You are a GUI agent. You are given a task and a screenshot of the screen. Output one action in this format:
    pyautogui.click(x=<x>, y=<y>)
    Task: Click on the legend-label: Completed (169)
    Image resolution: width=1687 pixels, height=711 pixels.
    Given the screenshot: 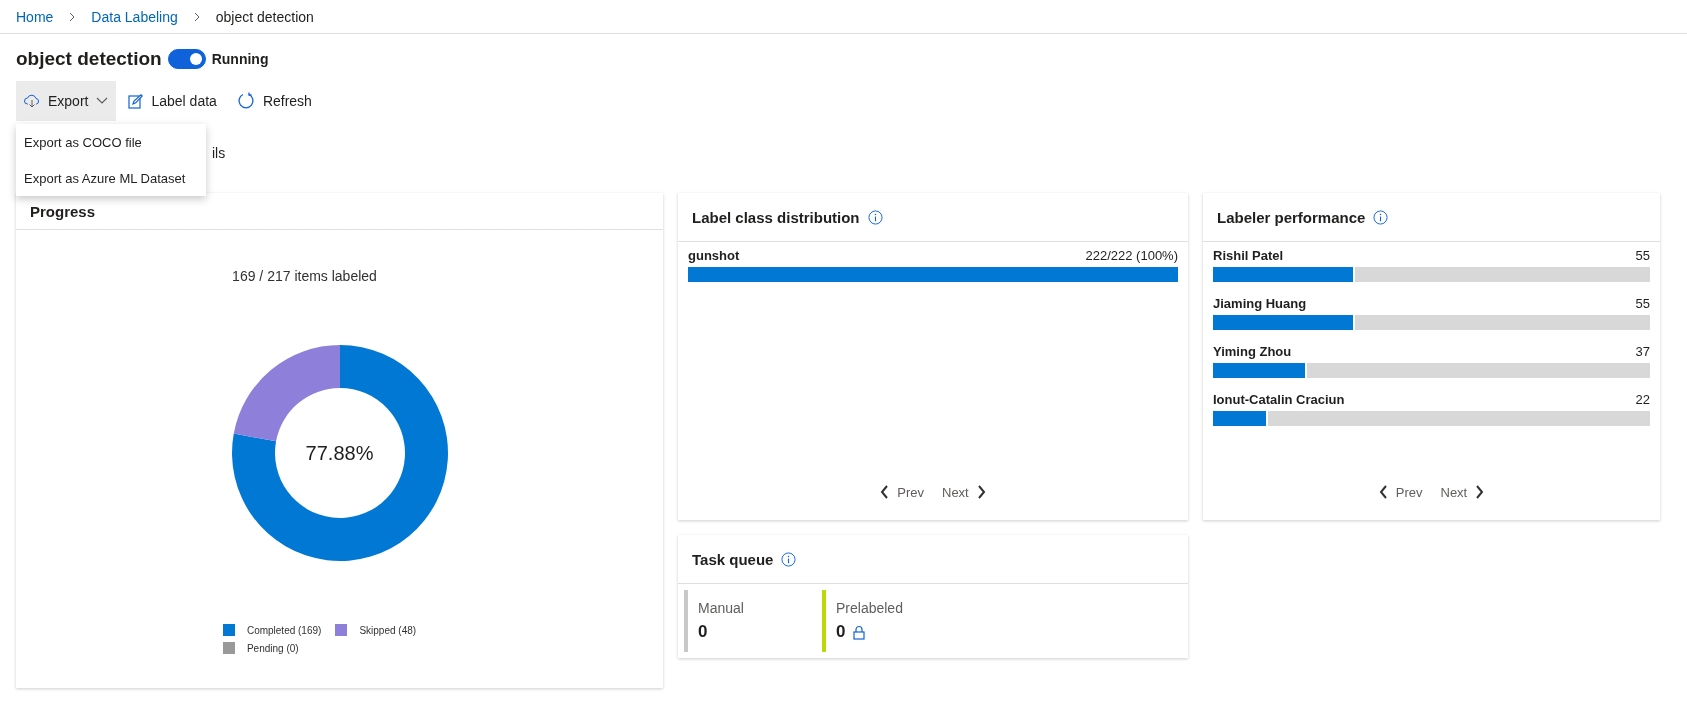 What is the action you would take?
    pyautogui.click(x=284, y=630)
    